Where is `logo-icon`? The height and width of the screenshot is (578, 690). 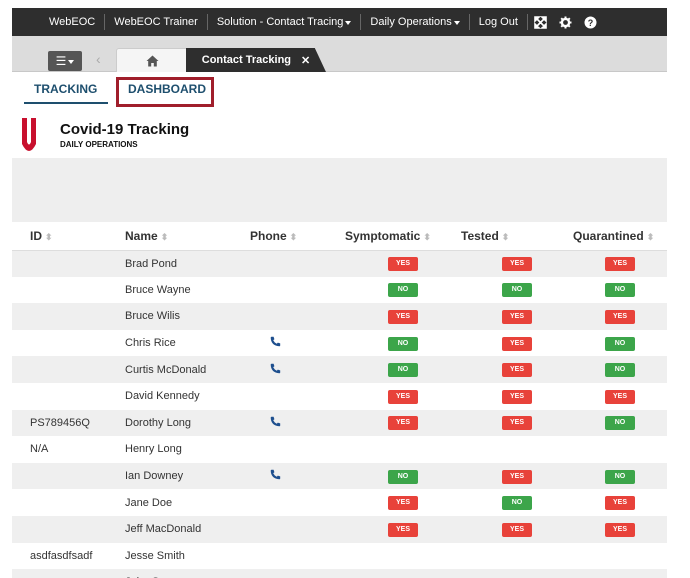
logo-icon is located at coordinates (29, 134).